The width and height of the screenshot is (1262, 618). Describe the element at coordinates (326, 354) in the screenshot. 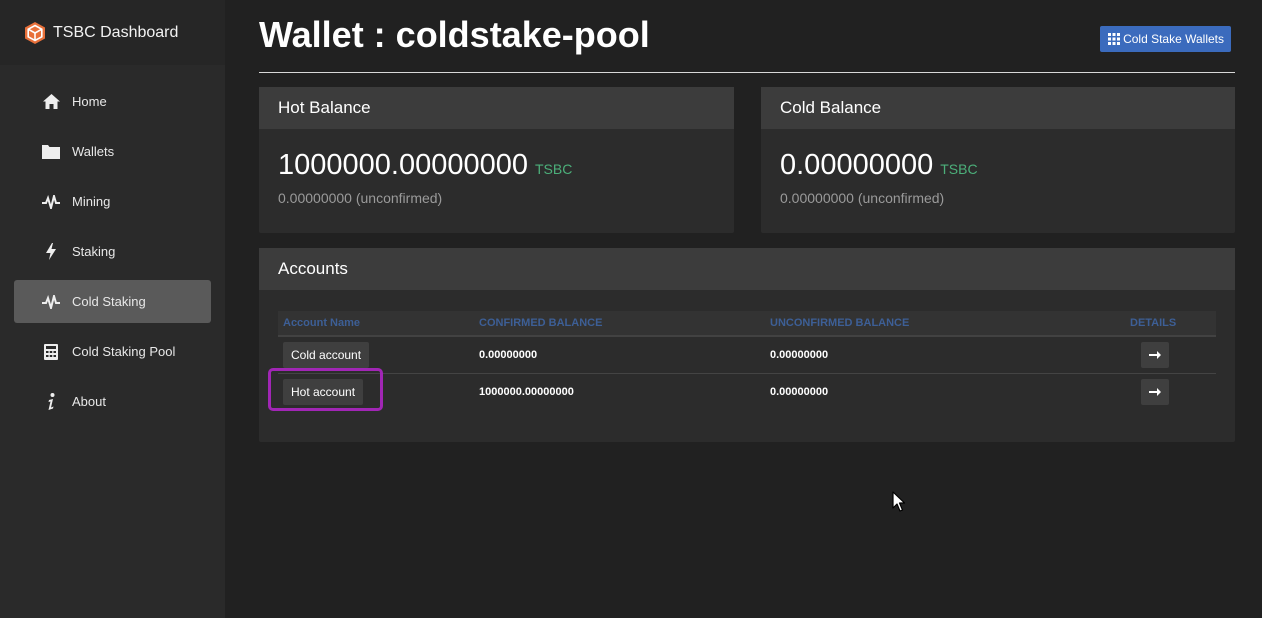

I see `cold-account-button: Cold account` at that location.